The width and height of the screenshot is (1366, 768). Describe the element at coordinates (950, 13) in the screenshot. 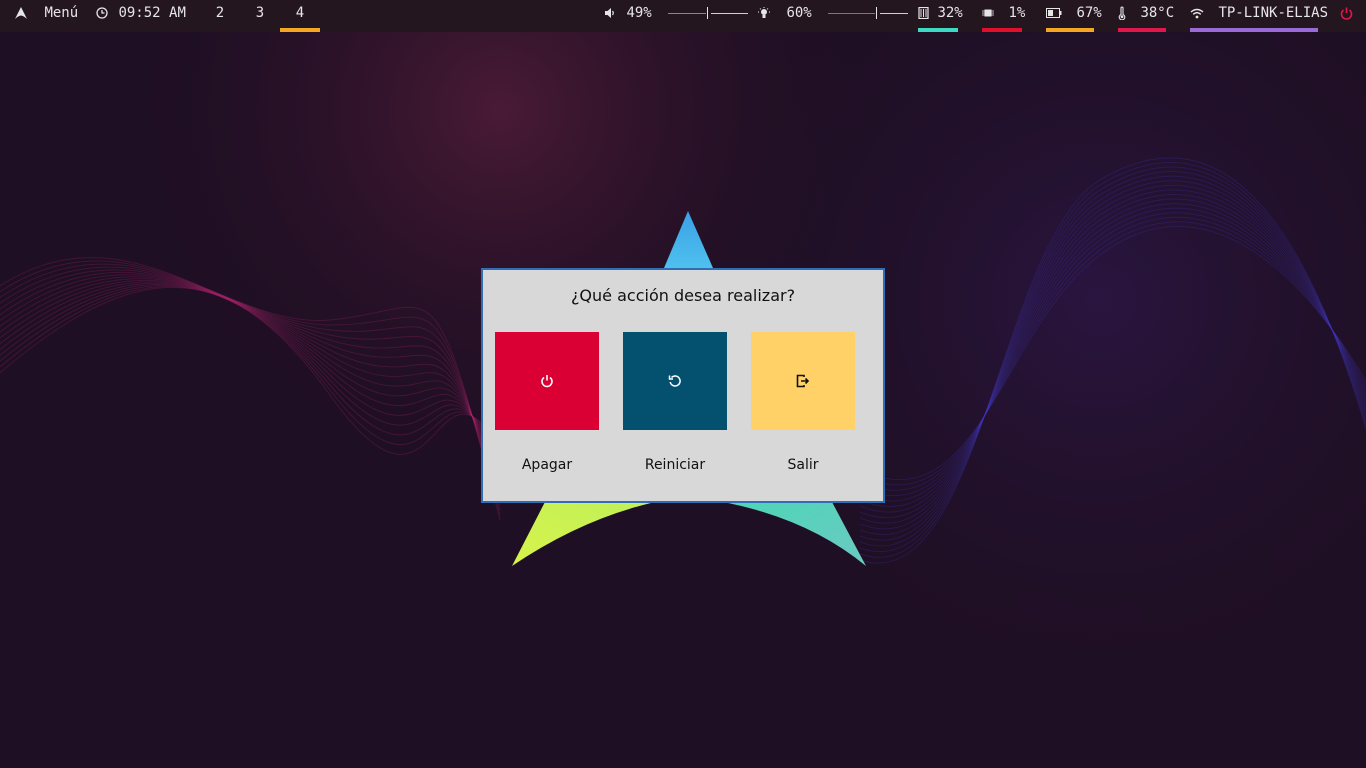

I see `memory-label: 32%` at that location.